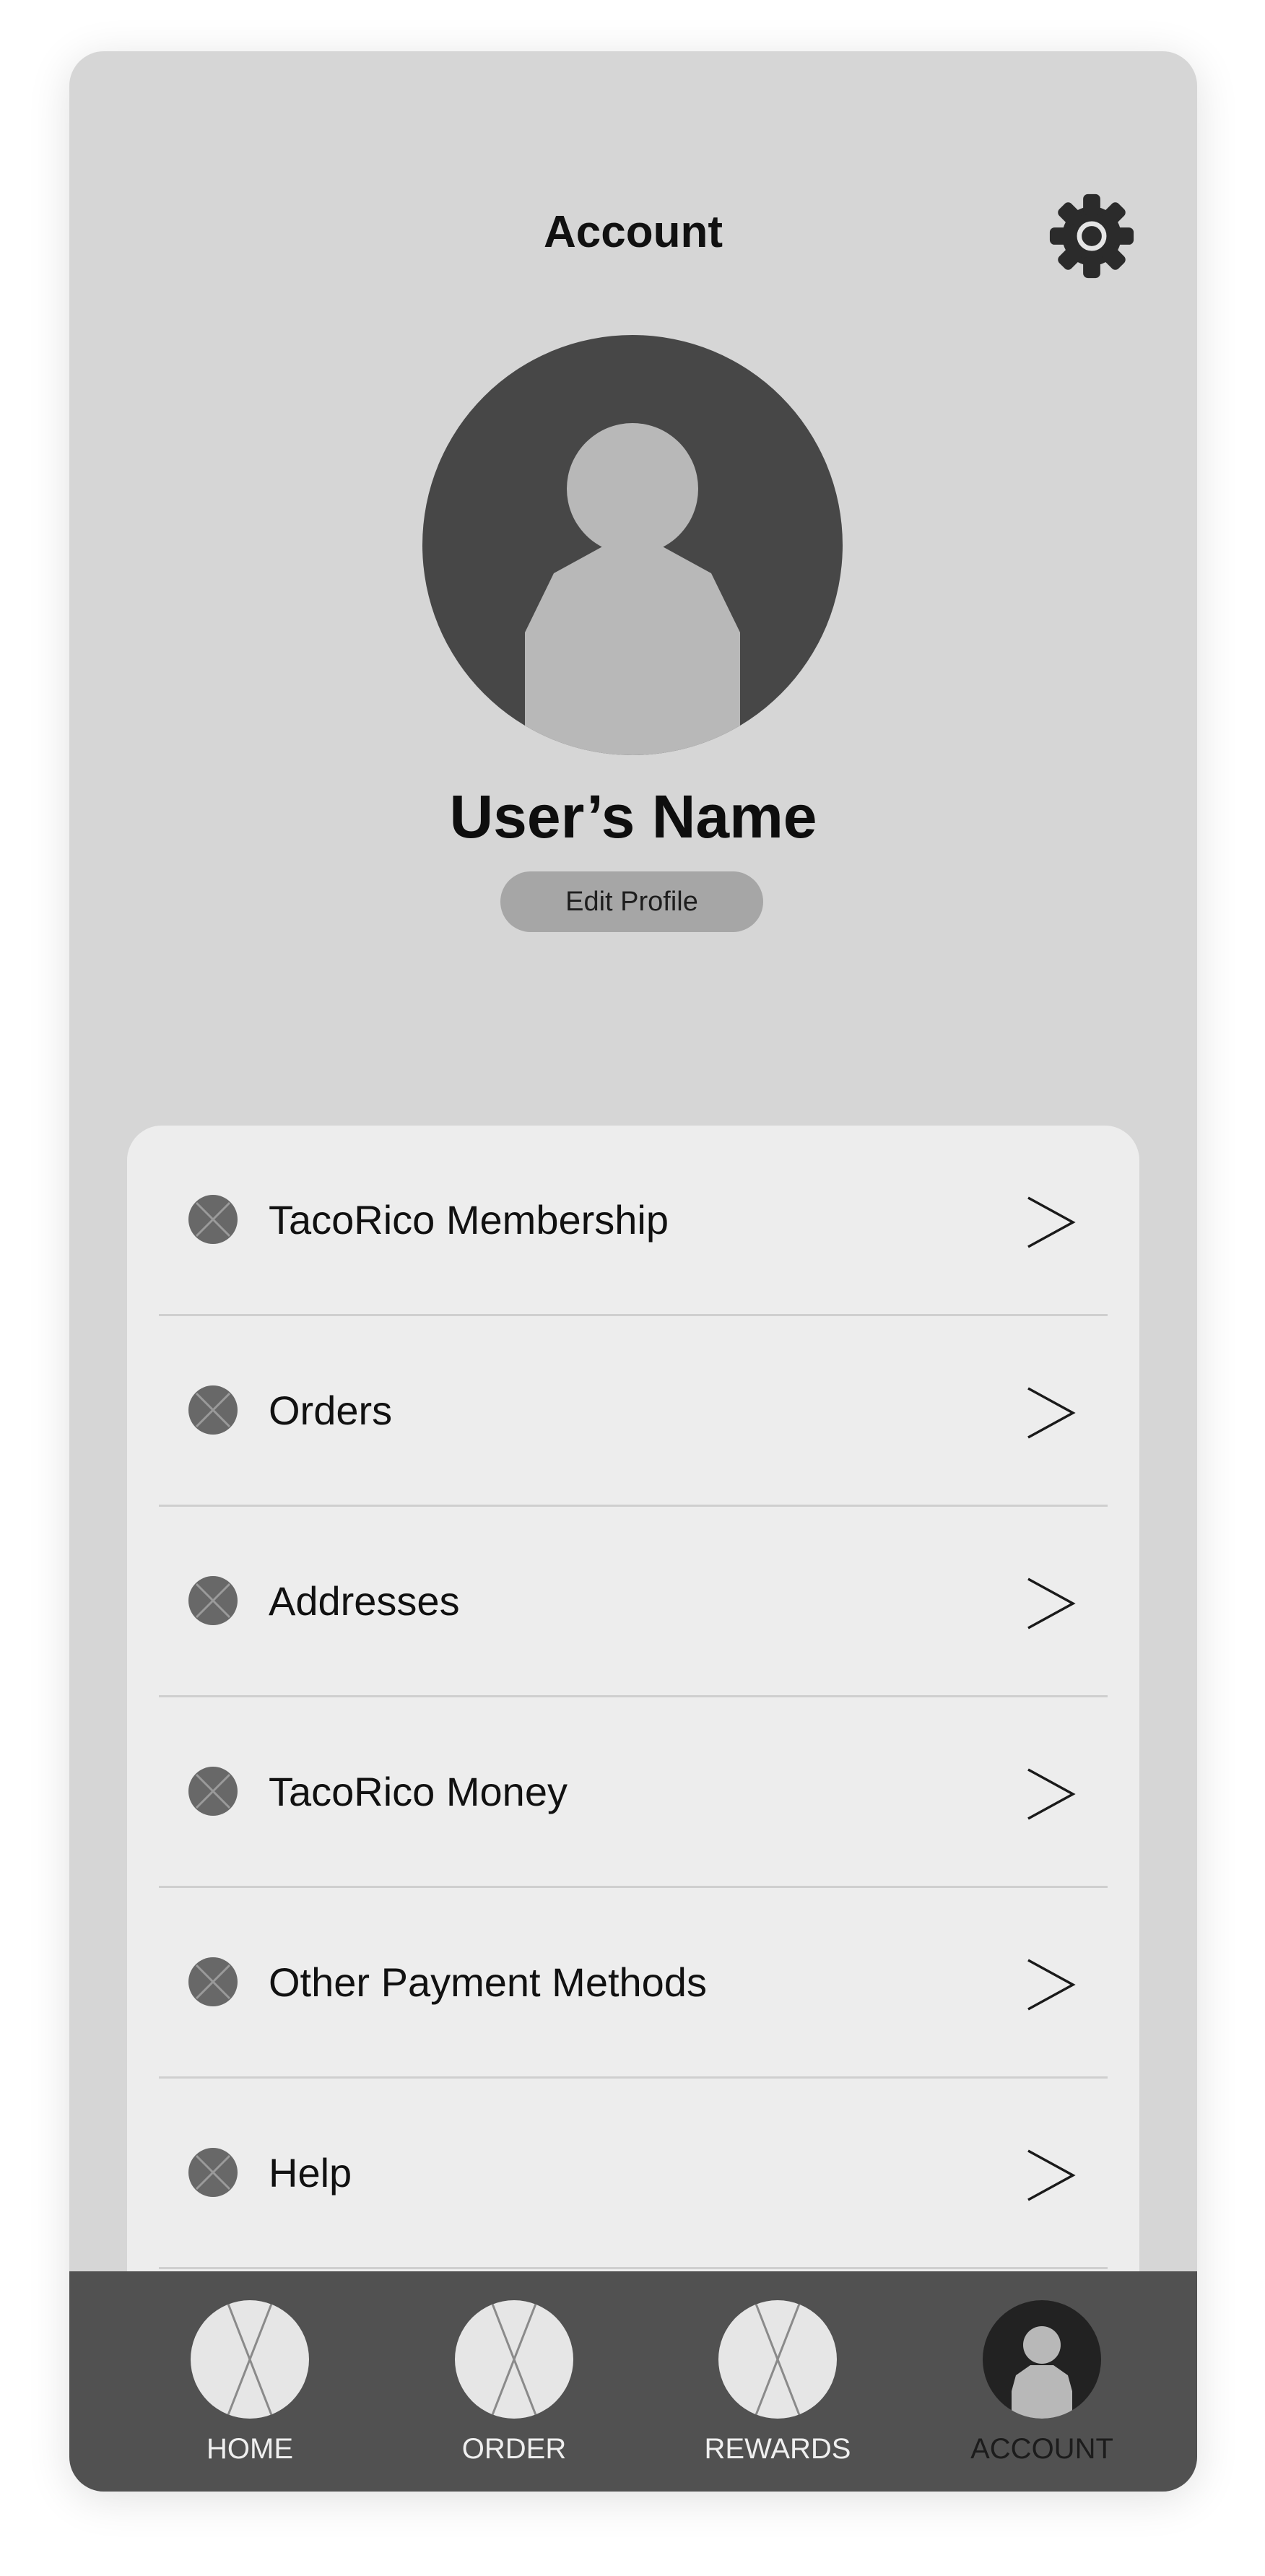 The image size is (1265, 2576). I want to click on page-title: Account, so click(633, 232).